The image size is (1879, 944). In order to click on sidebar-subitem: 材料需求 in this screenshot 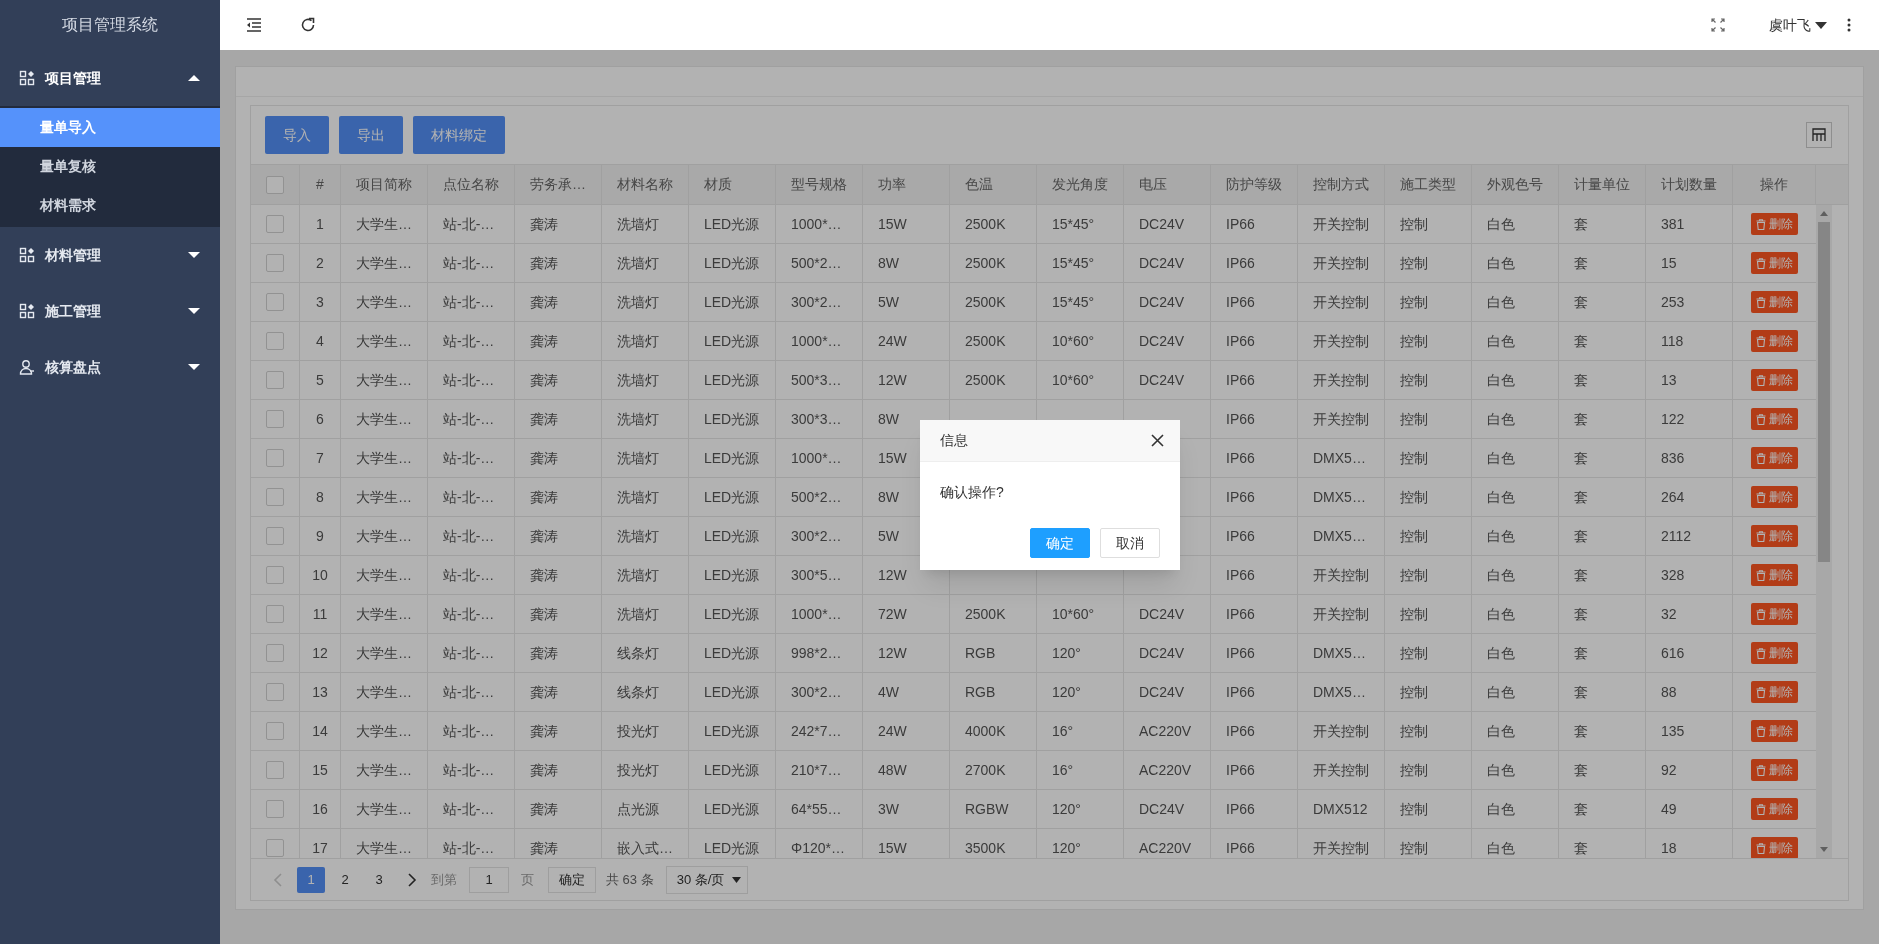, I will do `click(110, 205)`.